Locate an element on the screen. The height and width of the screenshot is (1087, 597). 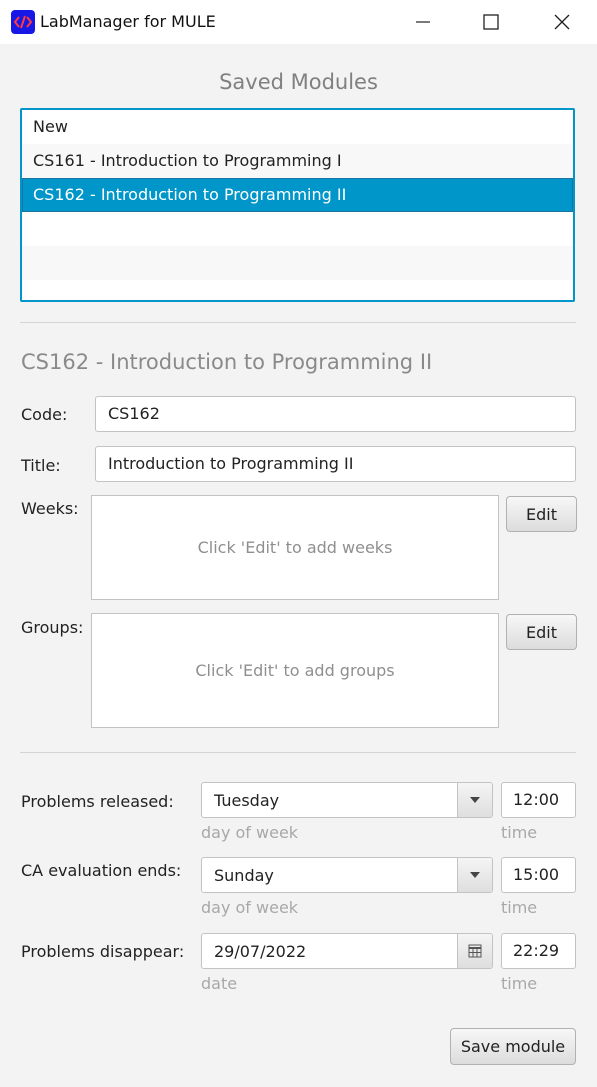
groups-label: Groups: is located at coordinates (52, 627).